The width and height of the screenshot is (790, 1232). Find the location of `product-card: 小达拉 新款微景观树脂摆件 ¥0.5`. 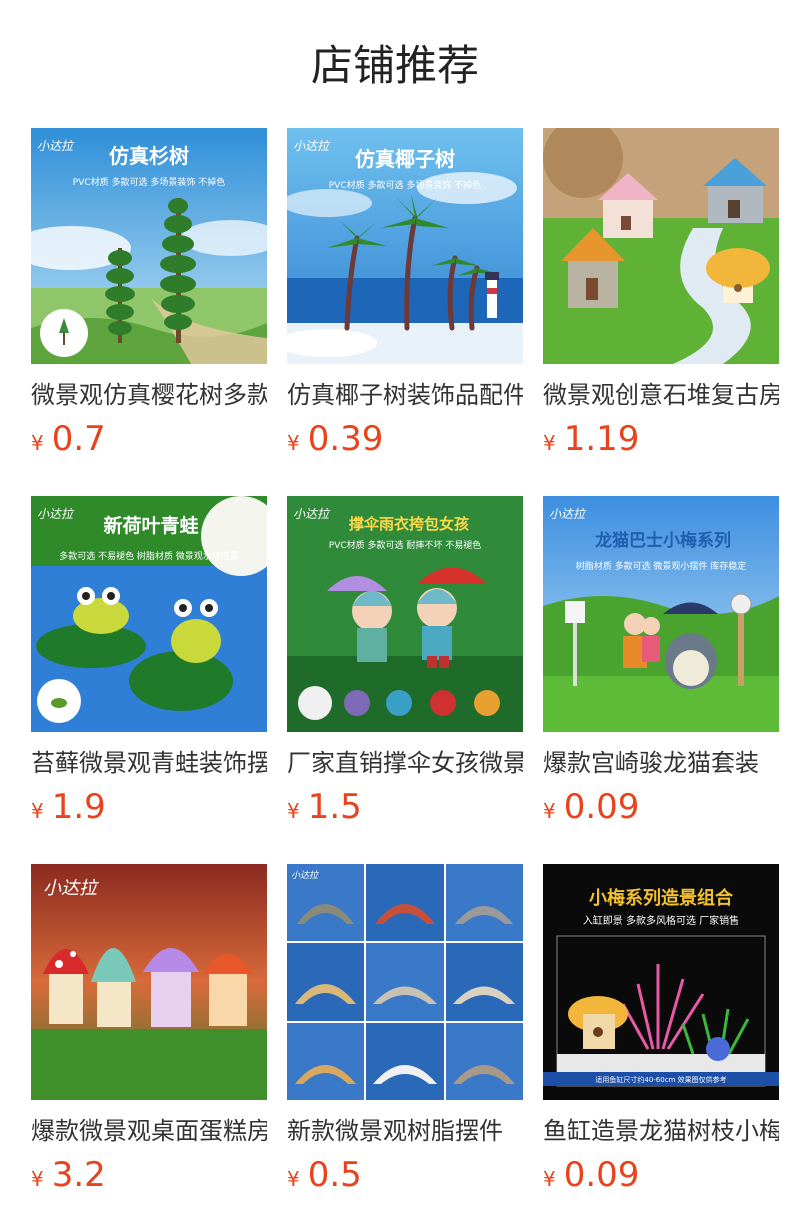

product-card: 小达拉 新款微景观树脂摆件 ¥0.5 is located at coordinates (405, 1030).